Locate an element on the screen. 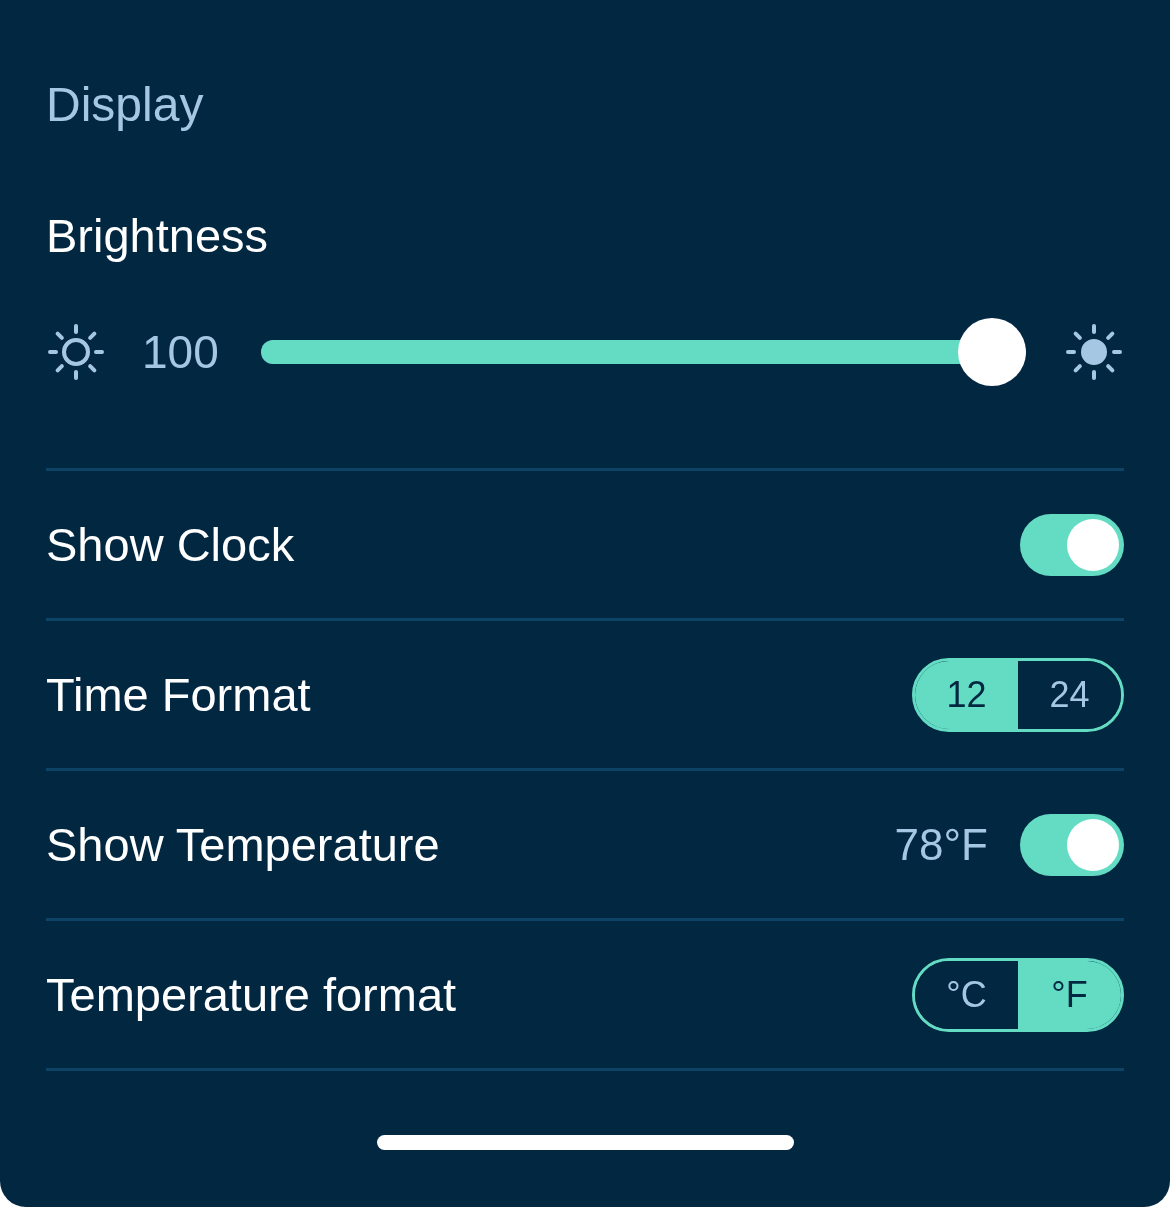  temperature-reading: 78°F is located at coordinates (941, 844).